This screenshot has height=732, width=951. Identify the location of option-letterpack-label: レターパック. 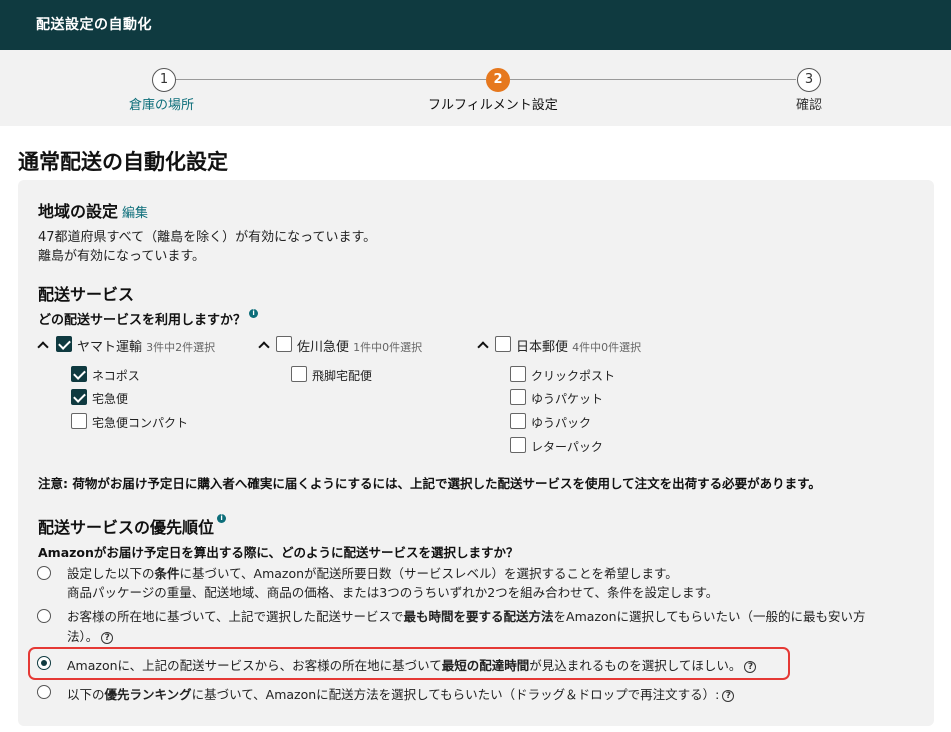
(567, 447).